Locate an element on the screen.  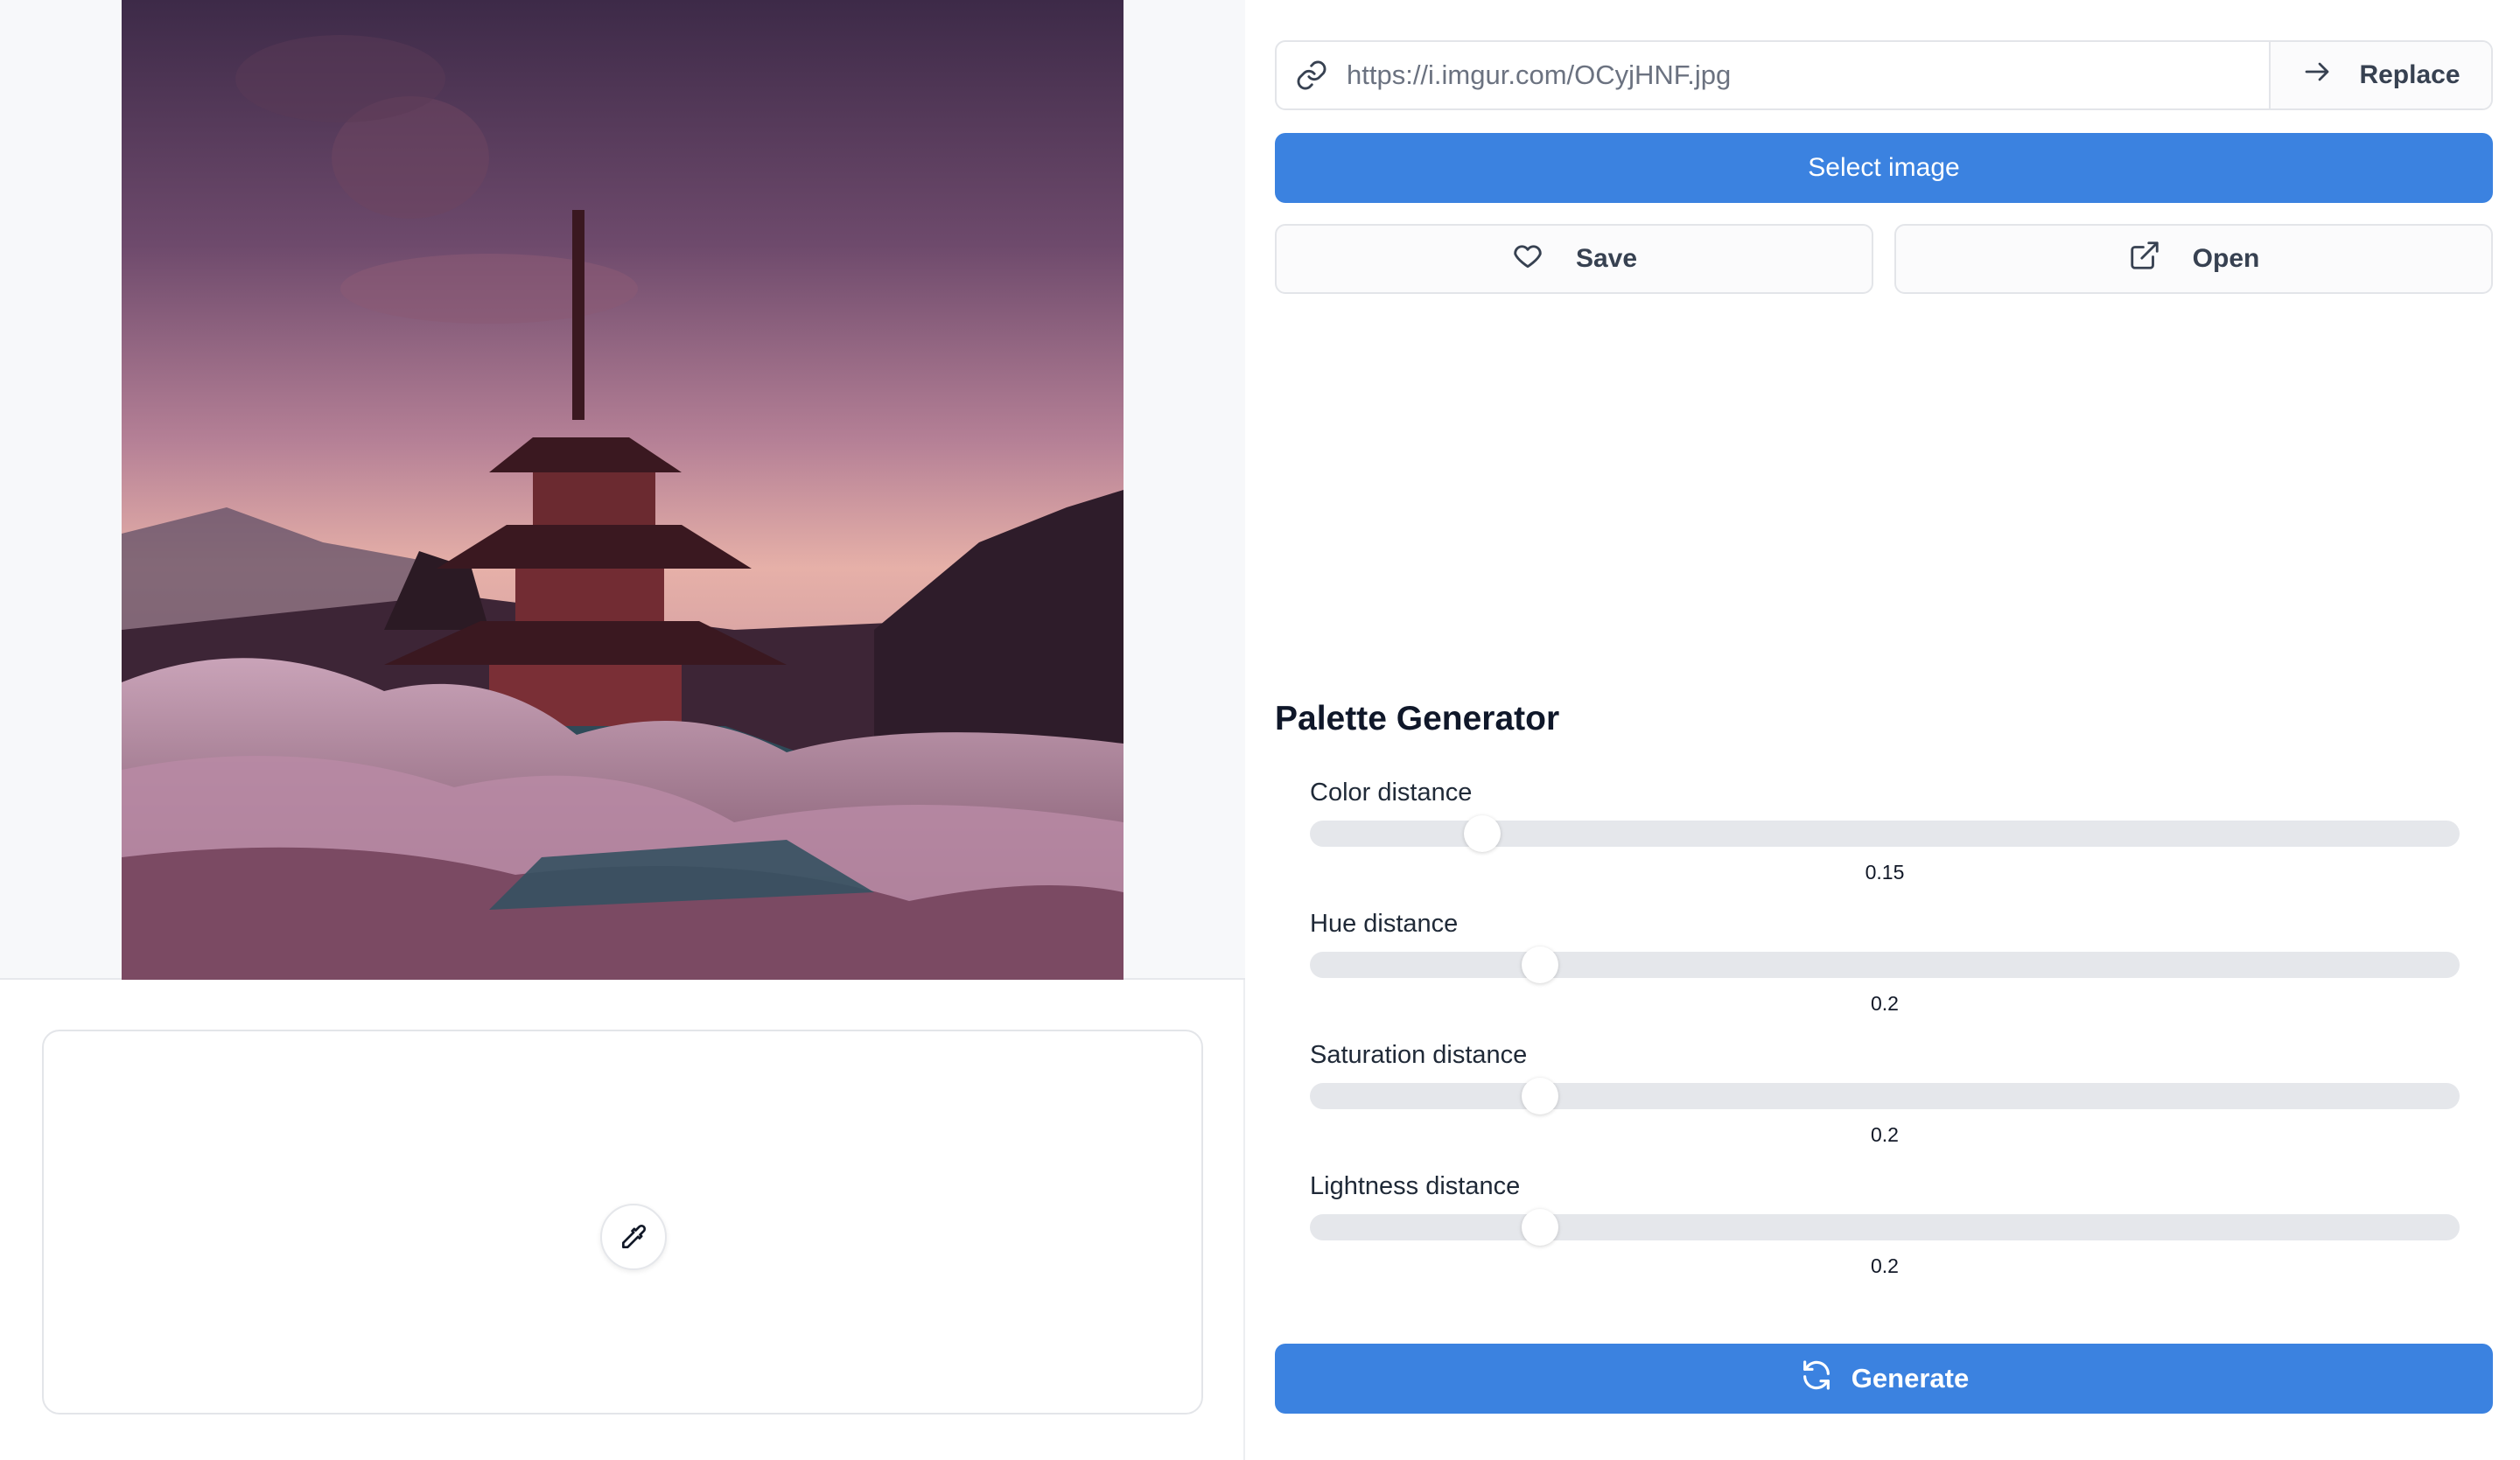
replace-button: Replace is located at coordinates (2380, 75).